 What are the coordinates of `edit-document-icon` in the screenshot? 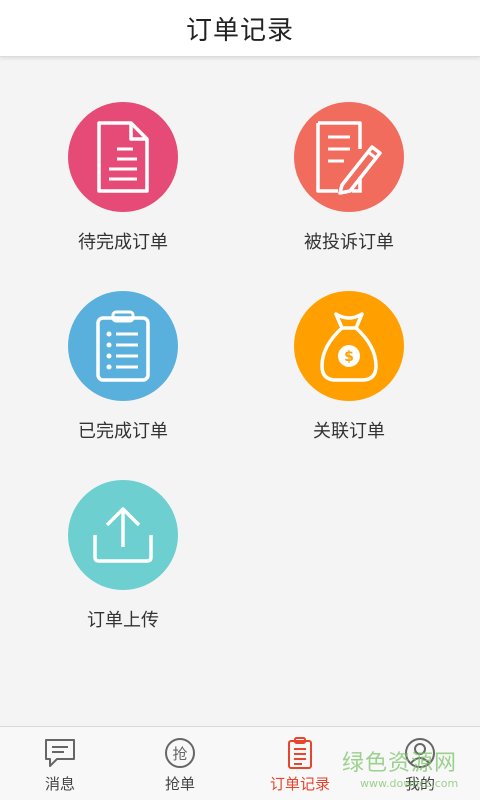 It's located at (349, 158).